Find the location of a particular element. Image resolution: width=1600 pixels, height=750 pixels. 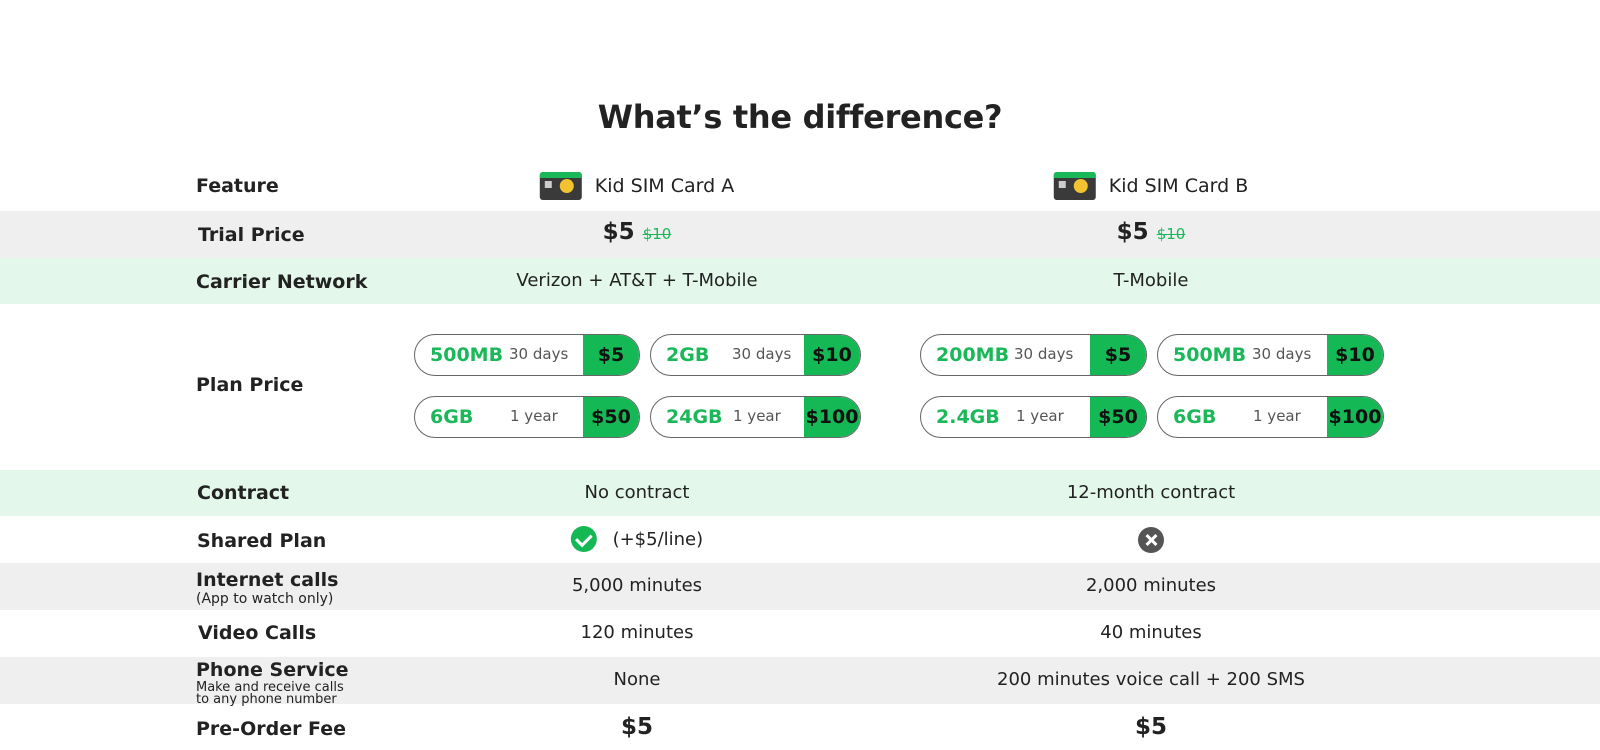

card-b-header: Kid SIM Card B is located at coordinates (1151, 186).